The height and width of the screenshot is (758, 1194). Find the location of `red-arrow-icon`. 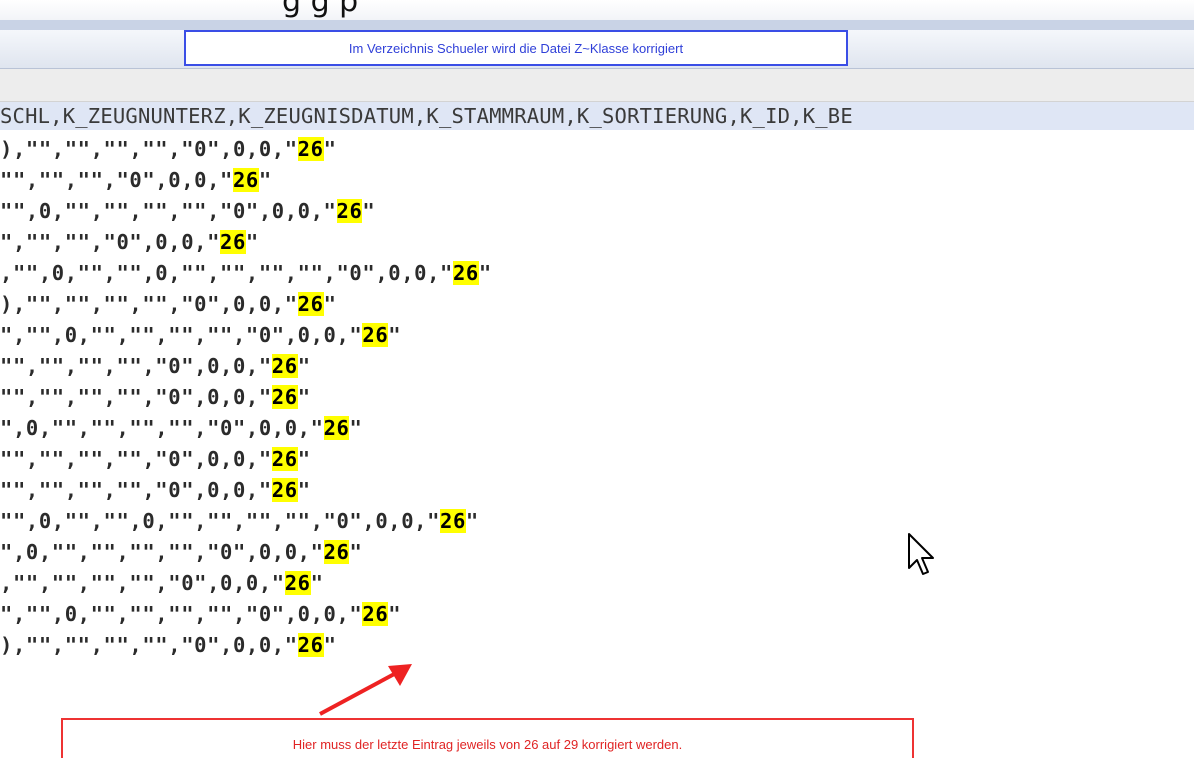

red-arrow-icon is located at coordinates (365, 690).